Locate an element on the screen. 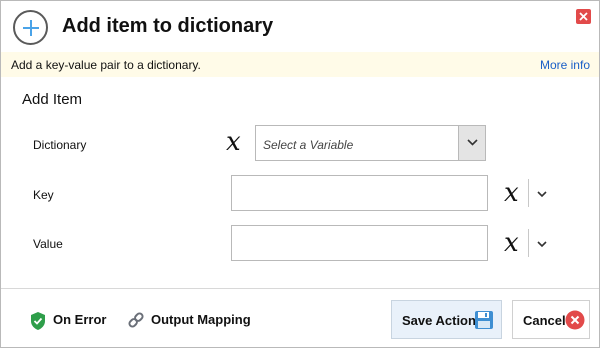 The height and width of the screenshot is (348, 600). shield-check-icon is located at coordinates (38, 321).